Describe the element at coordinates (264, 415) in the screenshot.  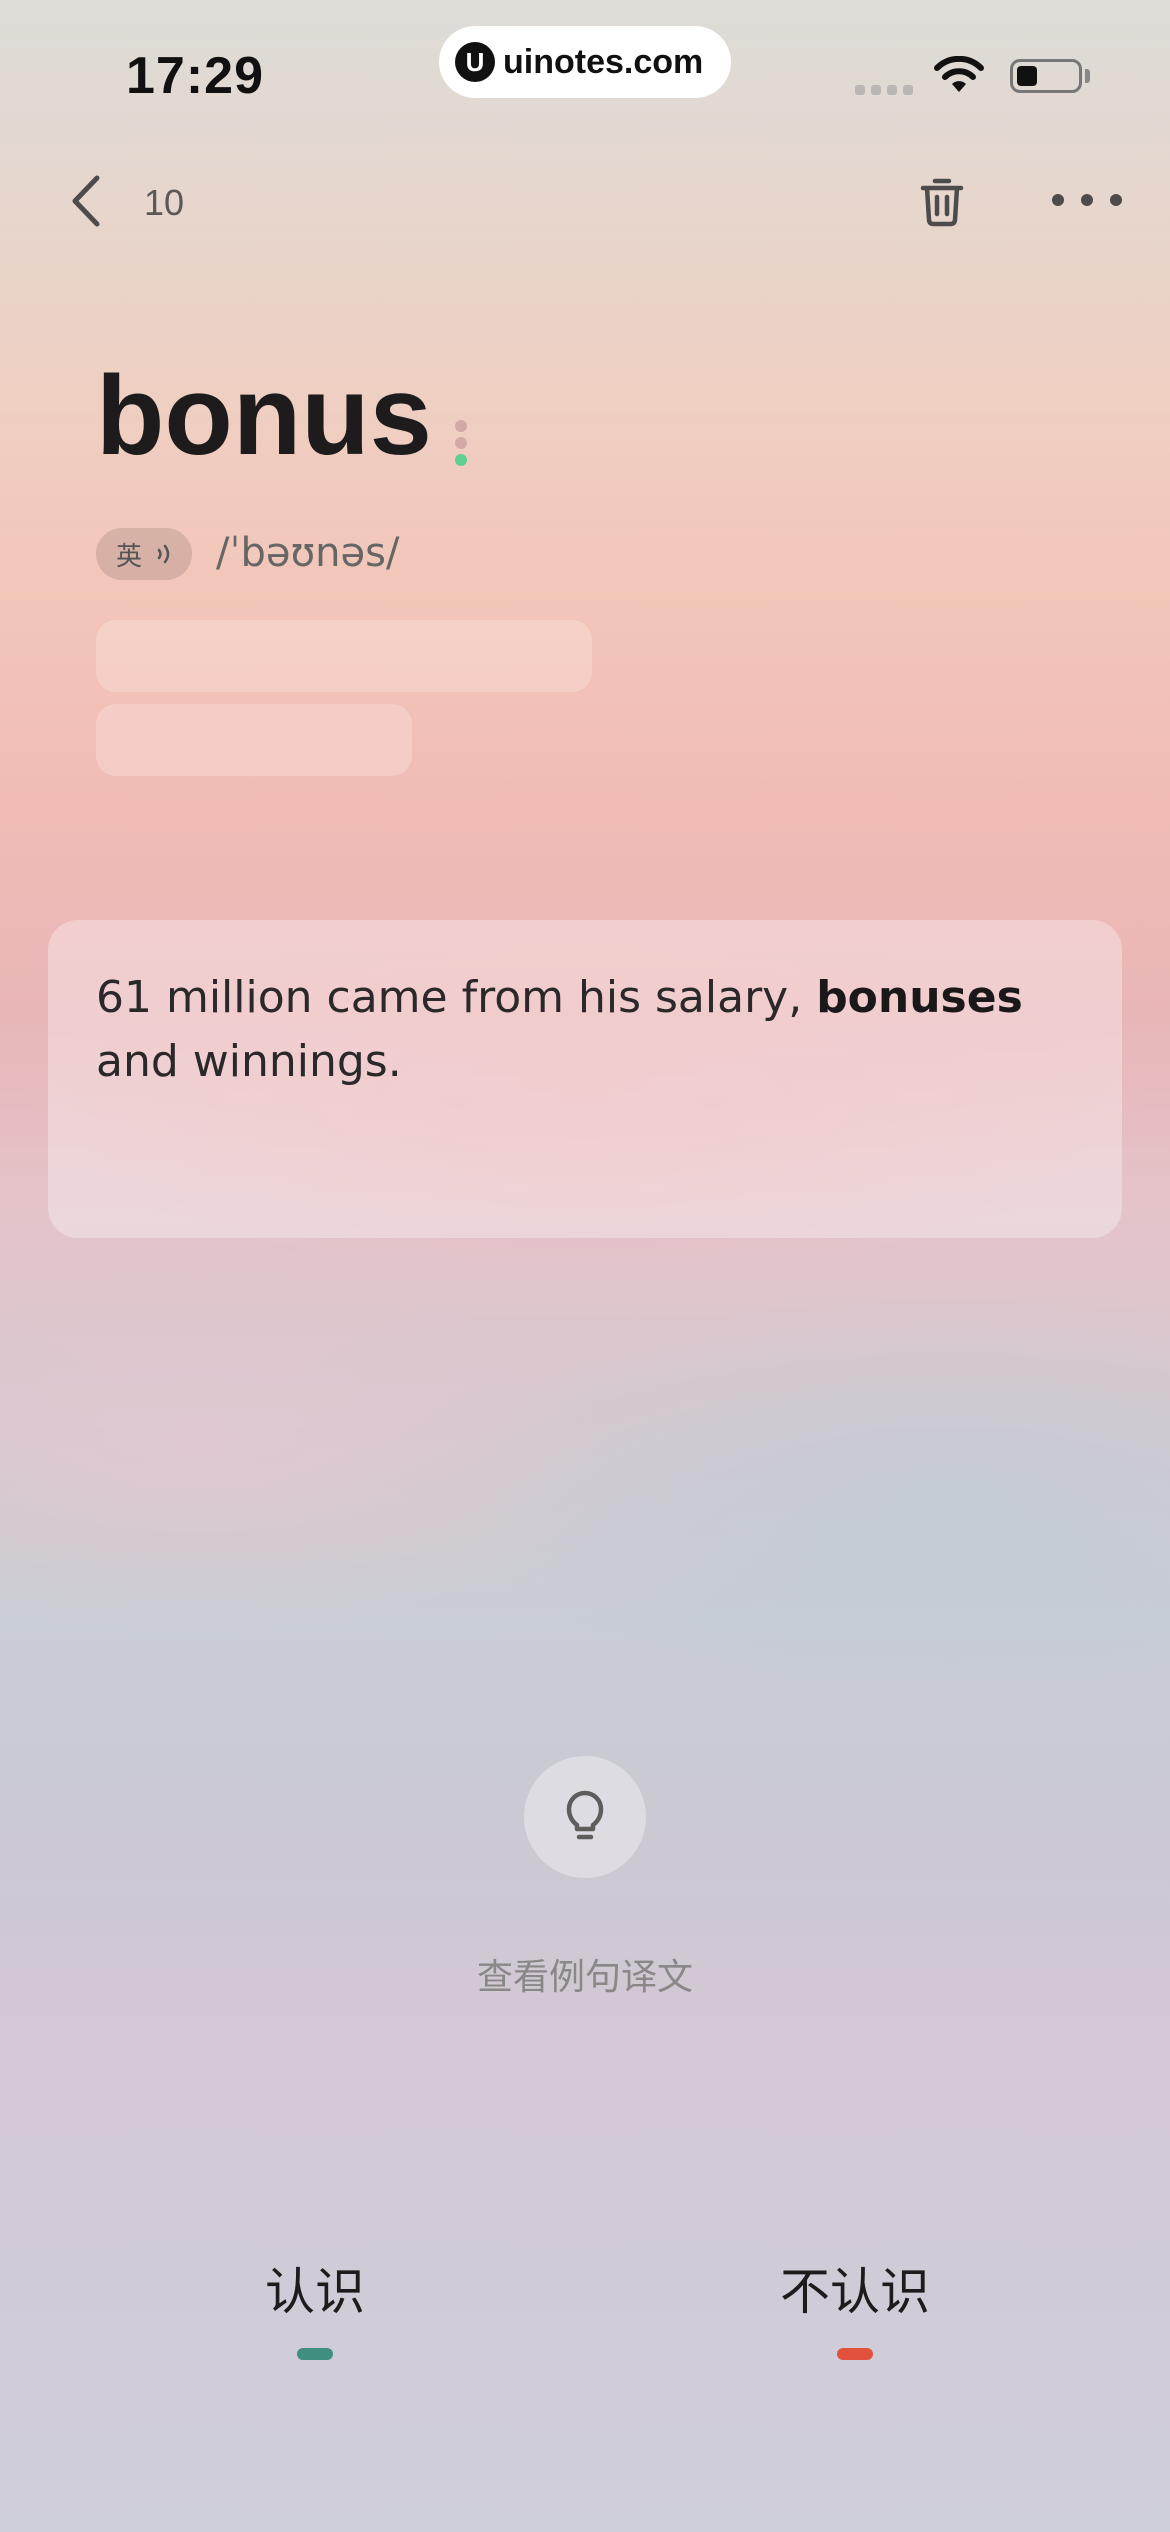
I see `word-title: bonus` at that location.